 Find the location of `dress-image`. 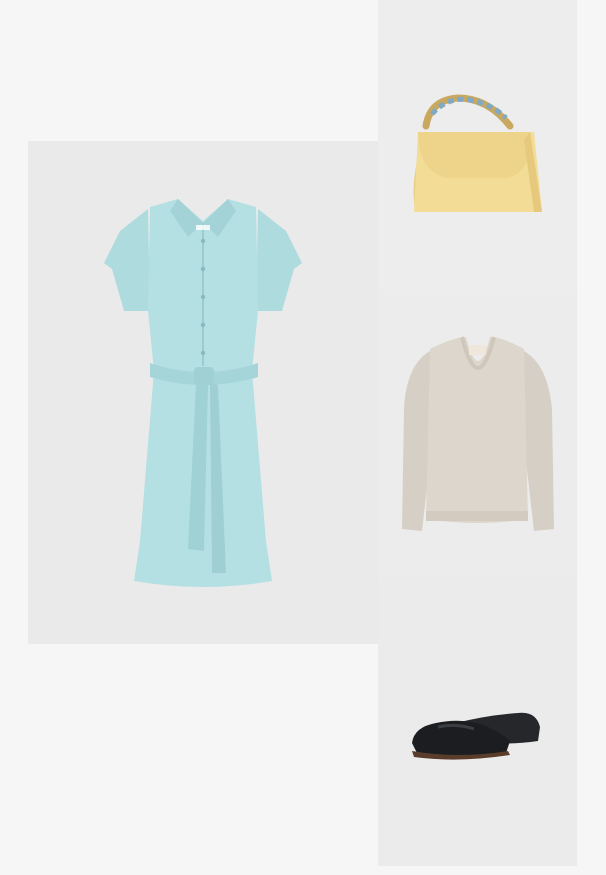

dress-image is located at coordinates (203, 393).